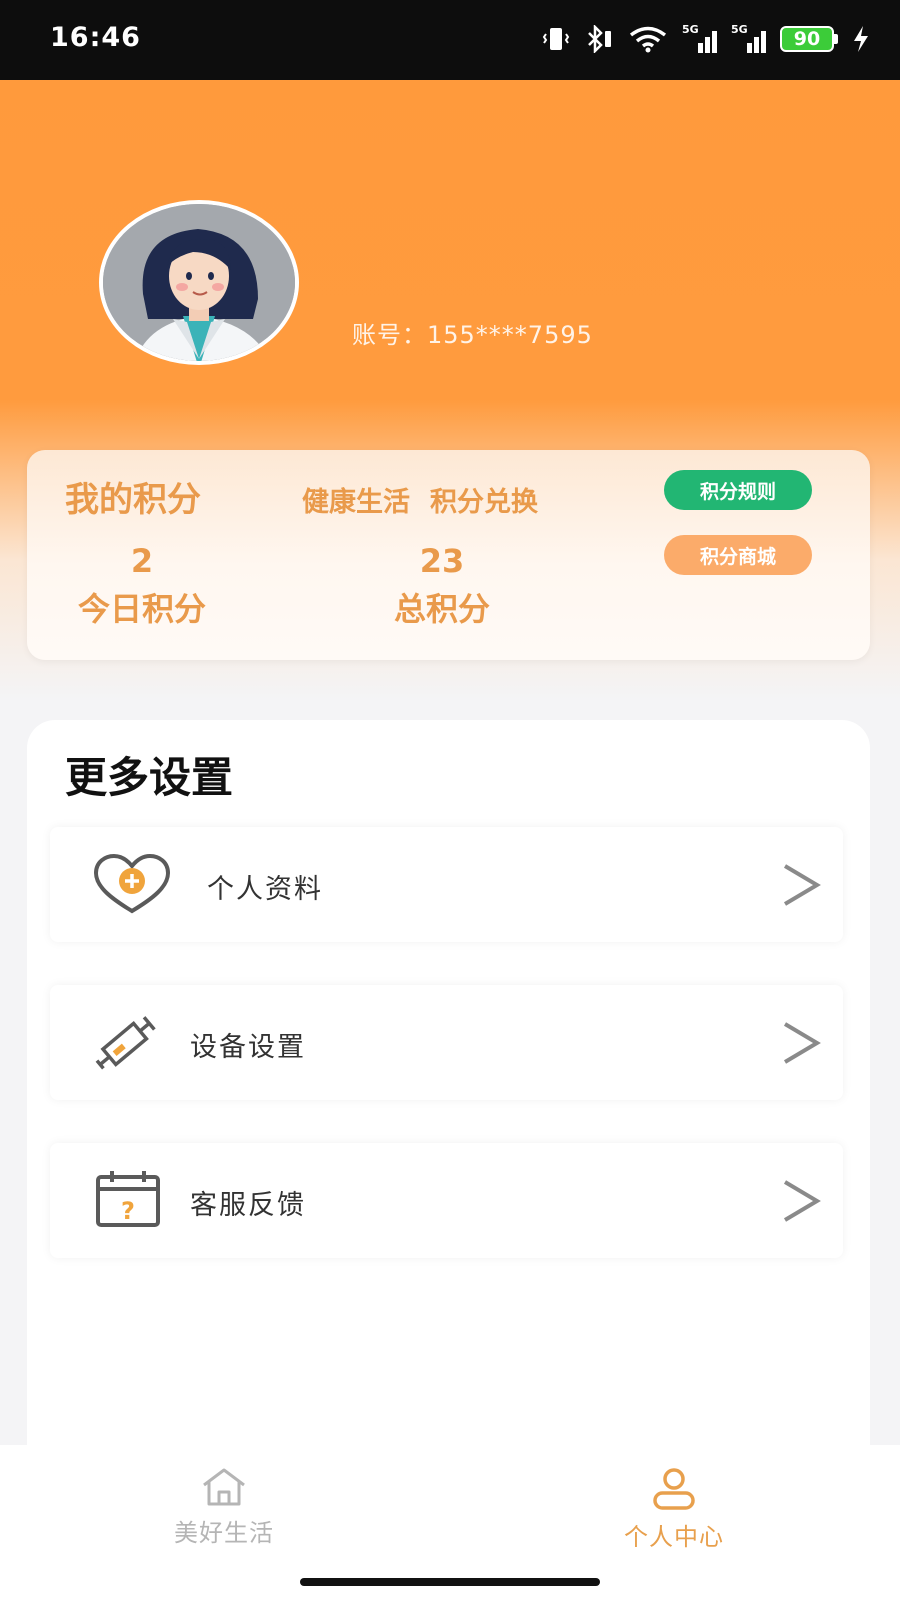 This screenshot has width=900, height=1600. Describe the element at coordinates (133, 500) in the screenshot. I see `points-title: 我的积分` at that location.